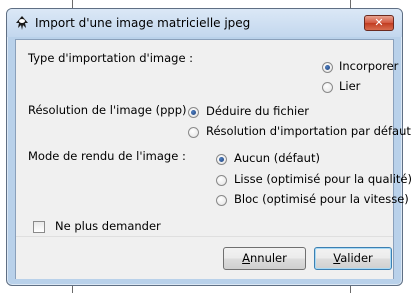 This screenshot has height=293, width=413. I want to click on radio-bloc, so click(221, 200).